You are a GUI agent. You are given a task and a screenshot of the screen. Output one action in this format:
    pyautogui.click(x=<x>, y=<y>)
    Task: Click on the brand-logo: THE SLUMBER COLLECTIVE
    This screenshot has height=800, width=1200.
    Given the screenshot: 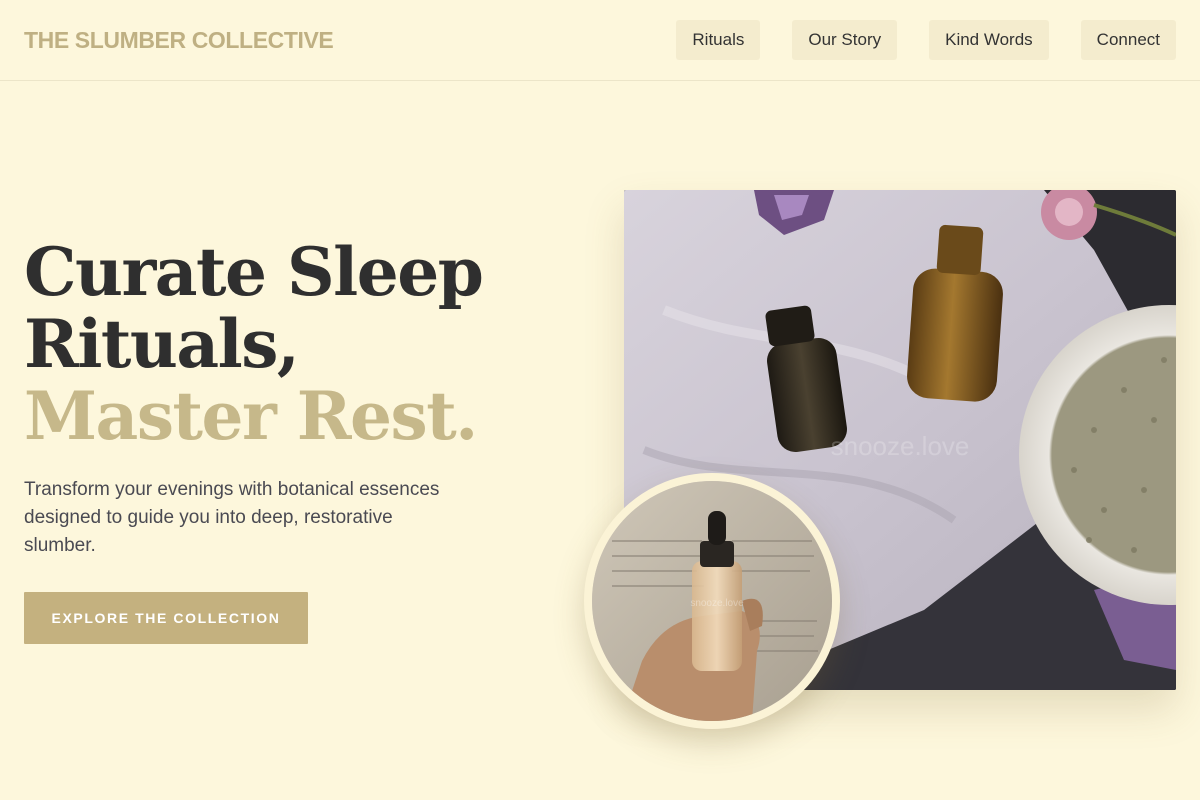 What is the action you would take?
    pyautogui.click(x=179, y=40)
    